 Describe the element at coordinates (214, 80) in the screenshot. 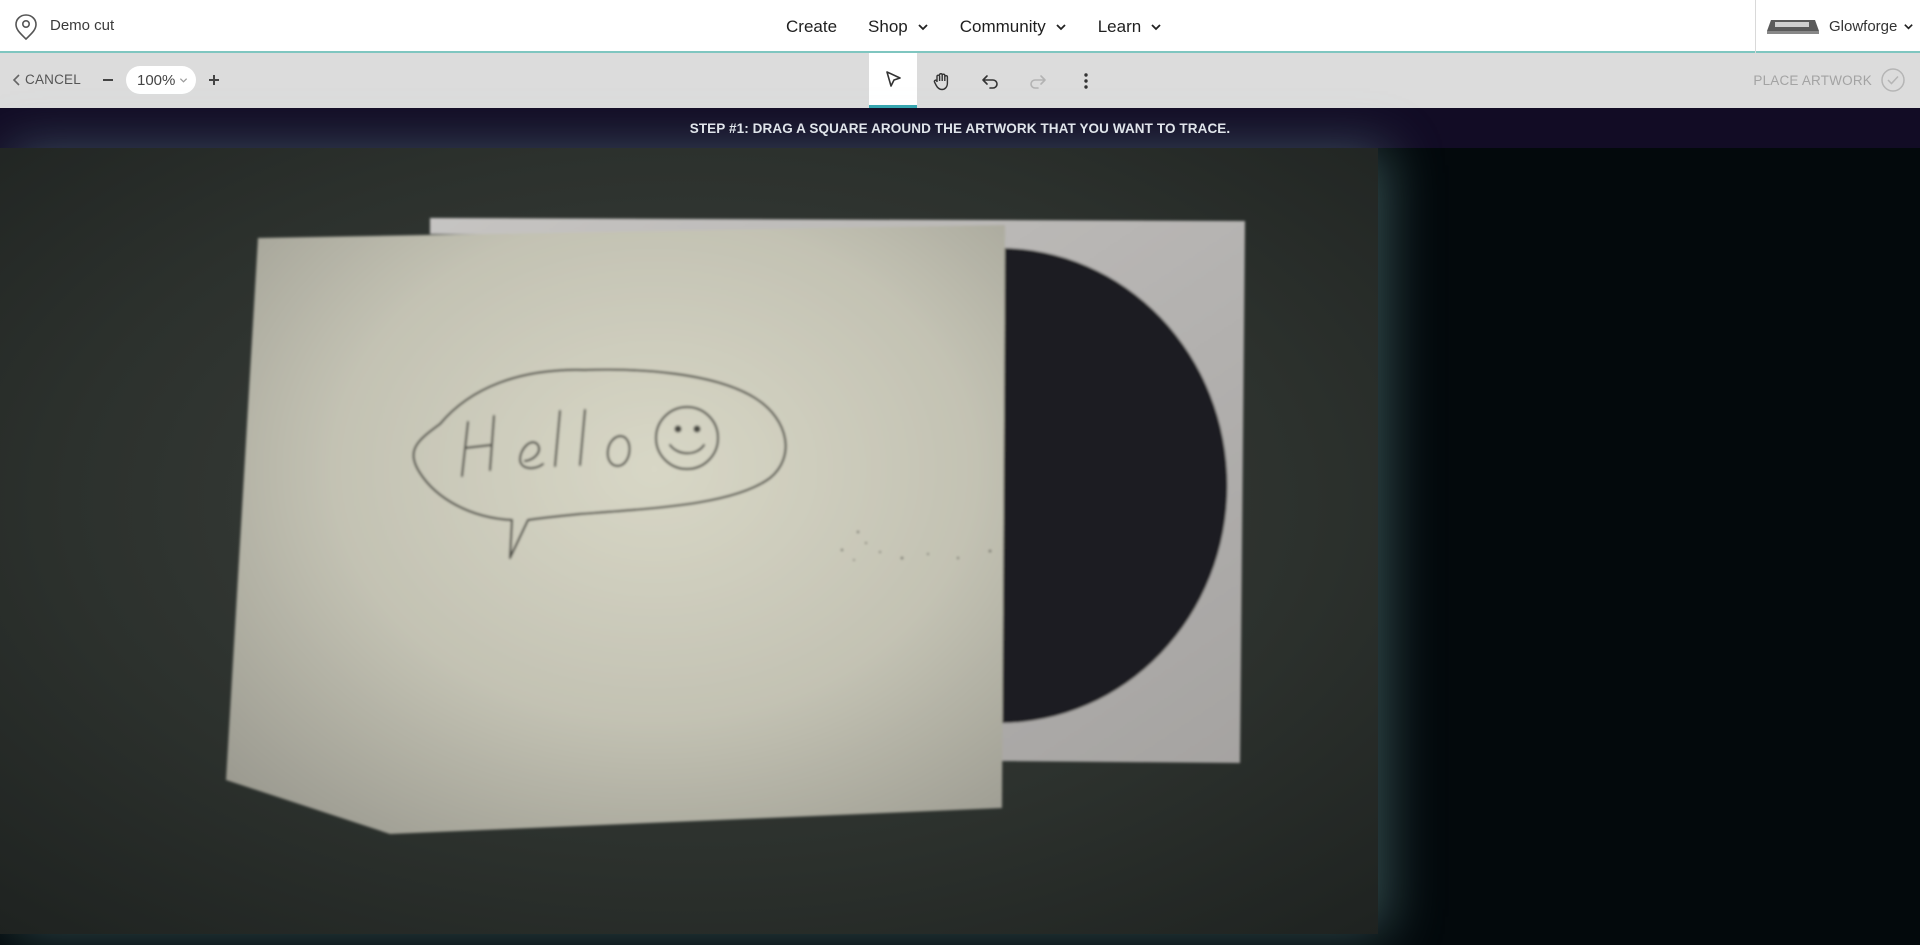

I see `zoom-in-icon` at that location.